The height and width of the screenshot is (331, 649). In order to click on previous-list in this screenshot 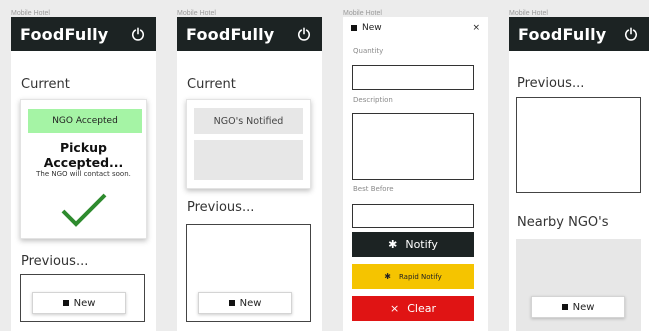, I will do `click(578, 145)`.